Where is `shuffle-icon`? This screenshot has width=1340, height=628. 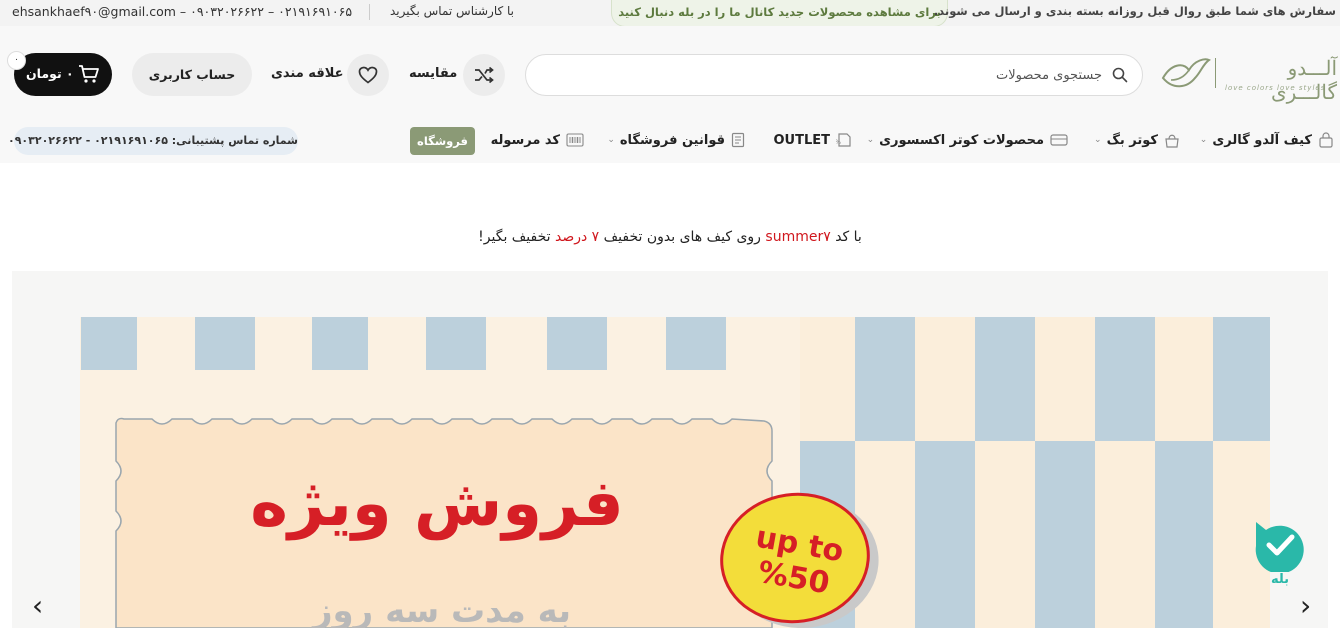 shuffle-icon is located at coordinates (484, 75).